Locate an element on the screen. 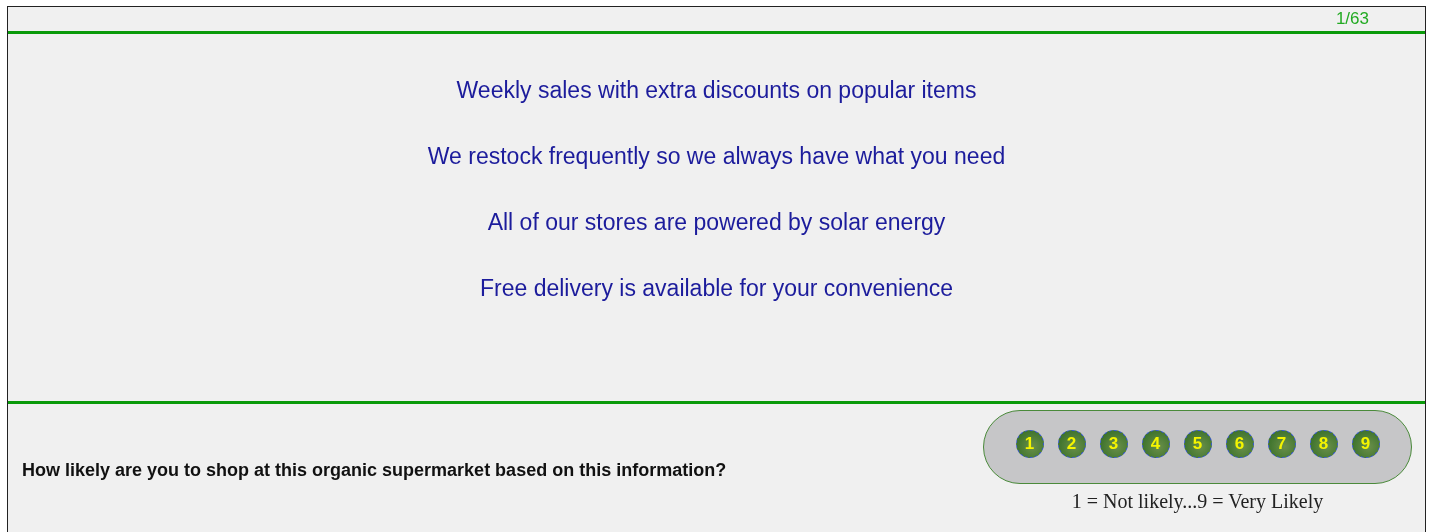  rating-option: 3 is located at coordinates (1113, 444).